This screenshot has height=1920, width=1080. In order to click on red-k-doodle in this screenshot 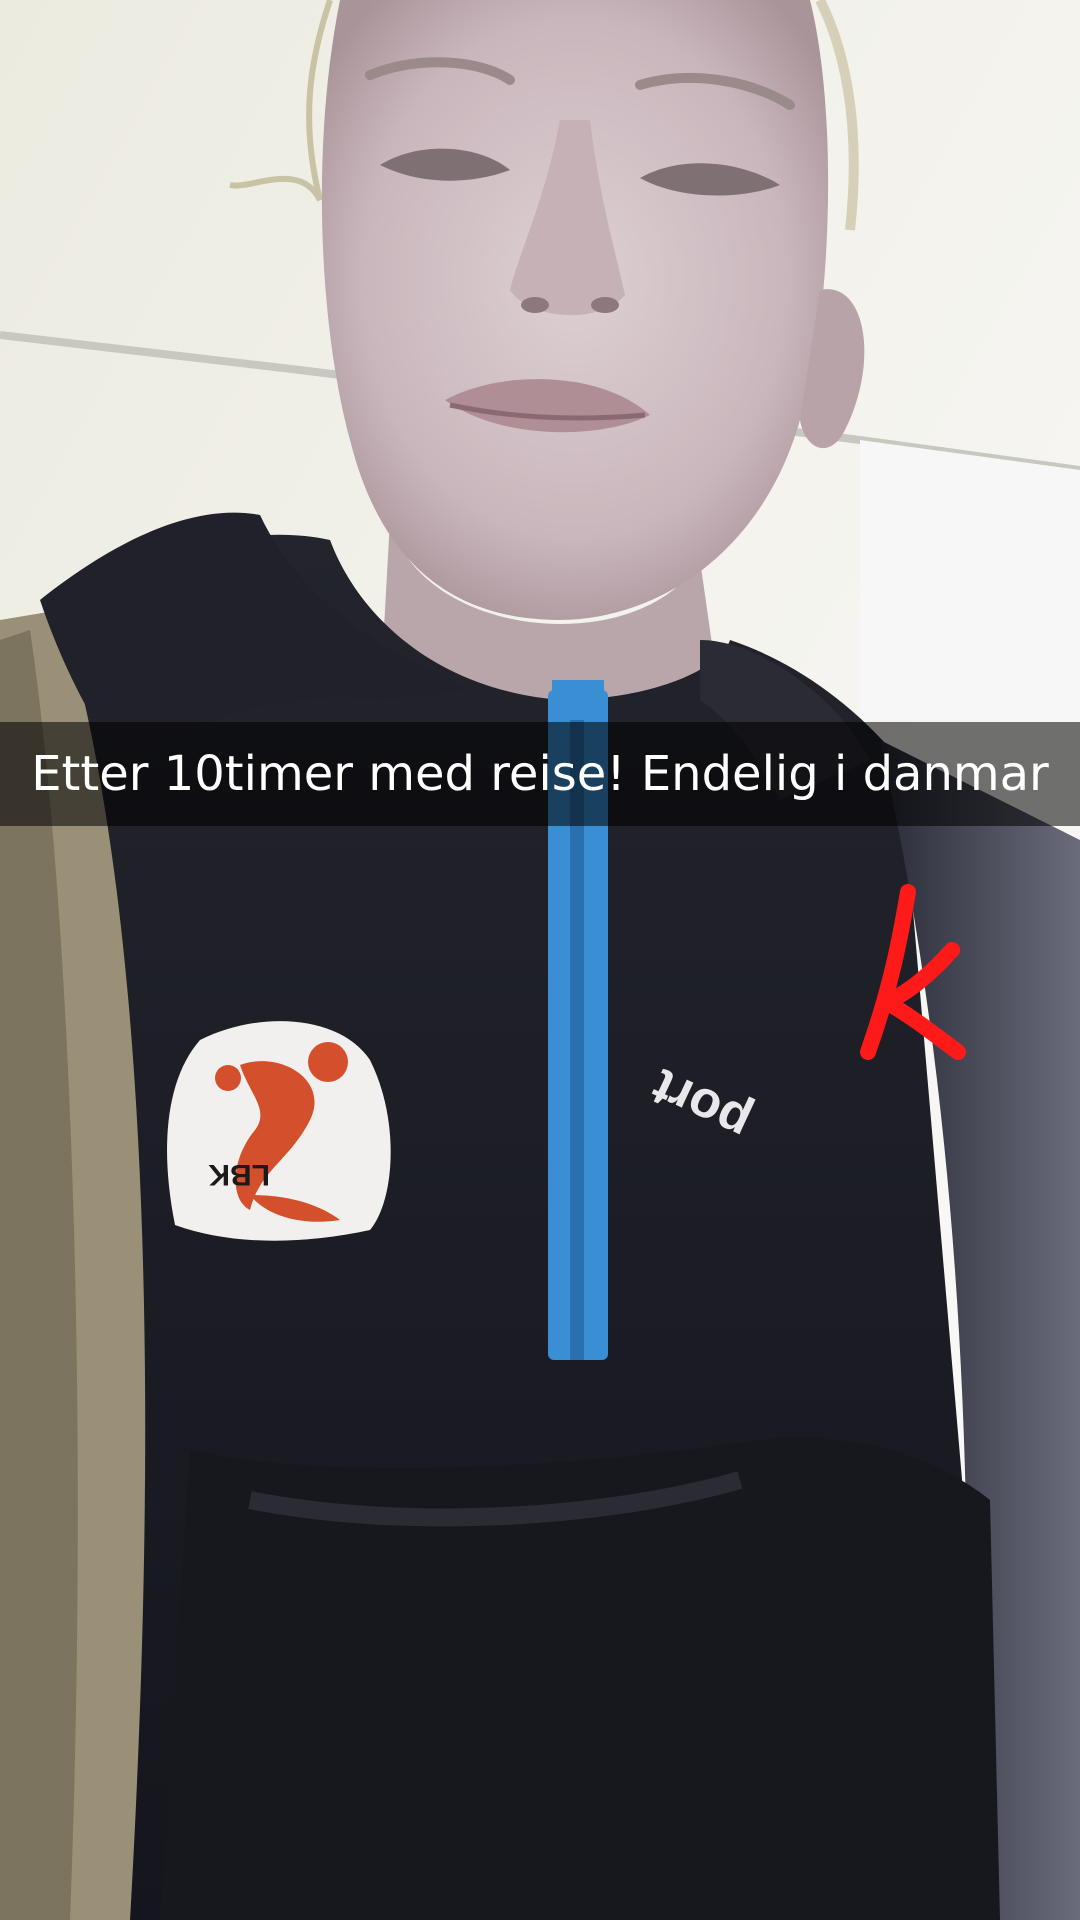, I will do `click(913, 972)`.